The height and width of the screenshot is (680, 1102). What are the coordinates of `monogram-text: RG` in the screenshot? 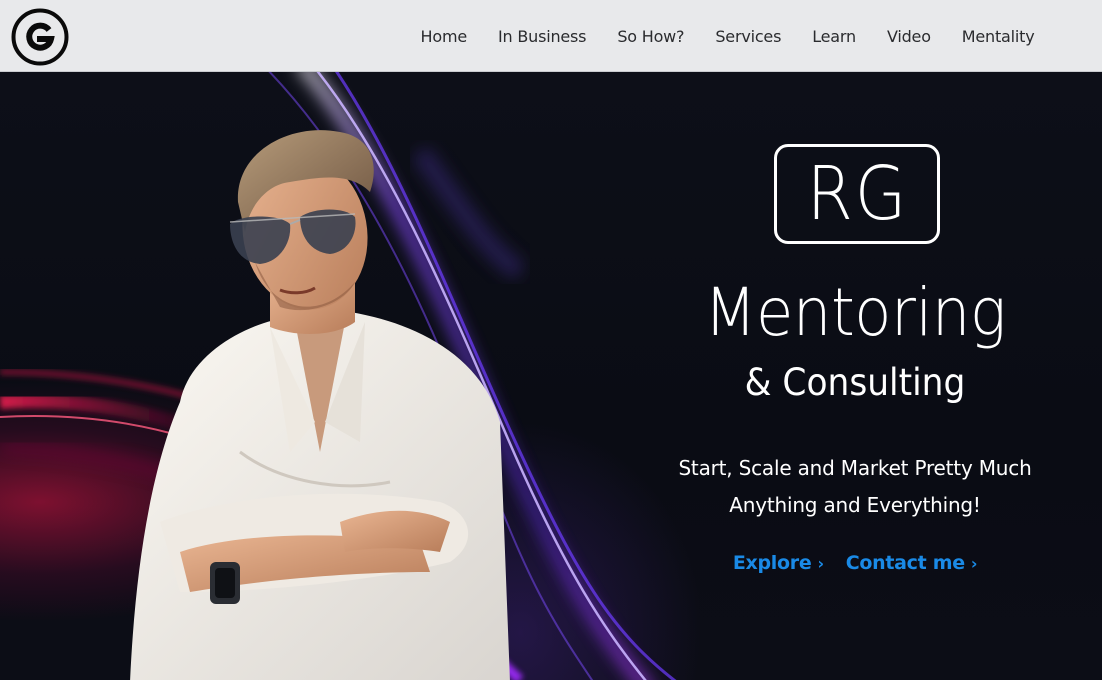 It's located at (857, 194).